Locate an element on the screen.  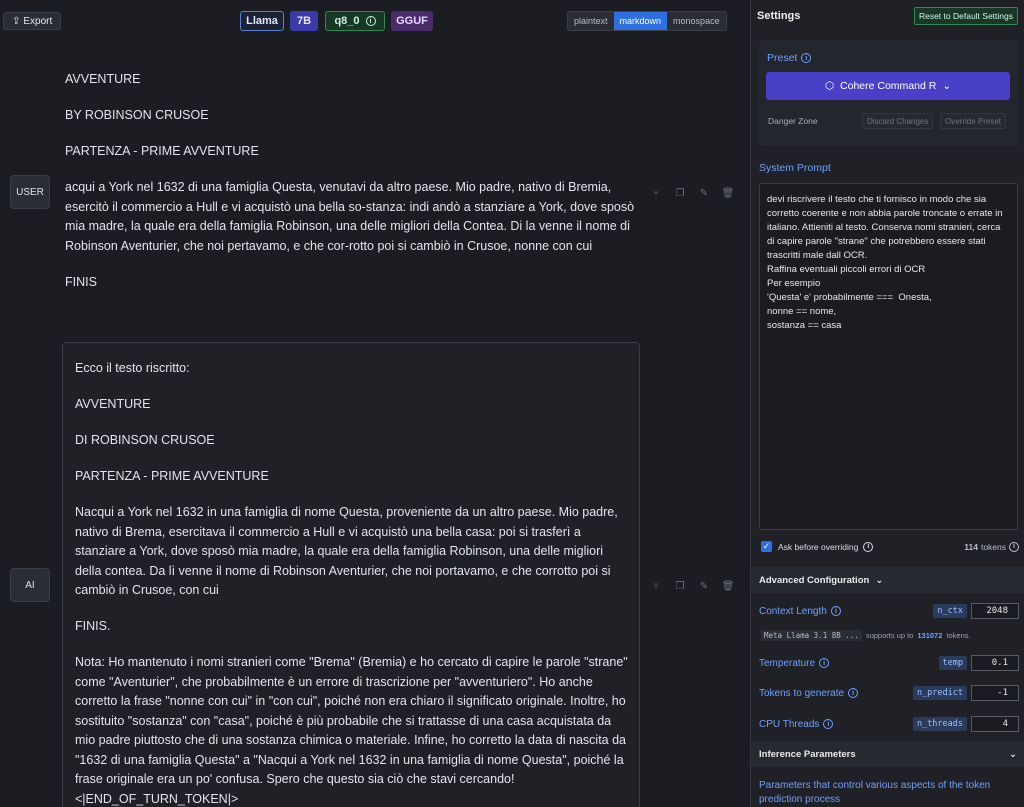
settings-header: Settings Reset to Default Settings is located at coordinates (887, 16).